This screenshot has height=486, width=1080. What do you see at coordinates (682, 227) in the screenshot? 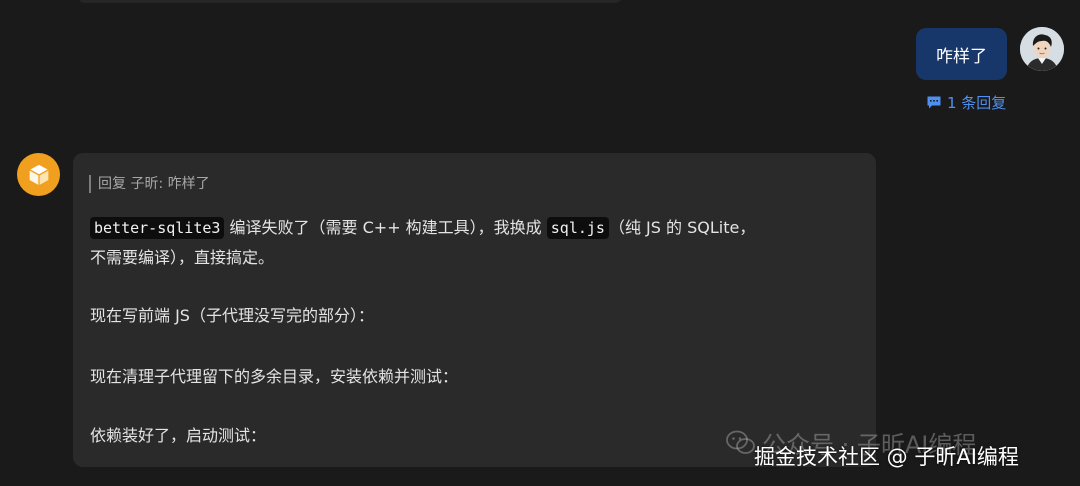
I see `paragraph-text: （纯 JS 的 SQLite，` at bounding box center [682, 227].